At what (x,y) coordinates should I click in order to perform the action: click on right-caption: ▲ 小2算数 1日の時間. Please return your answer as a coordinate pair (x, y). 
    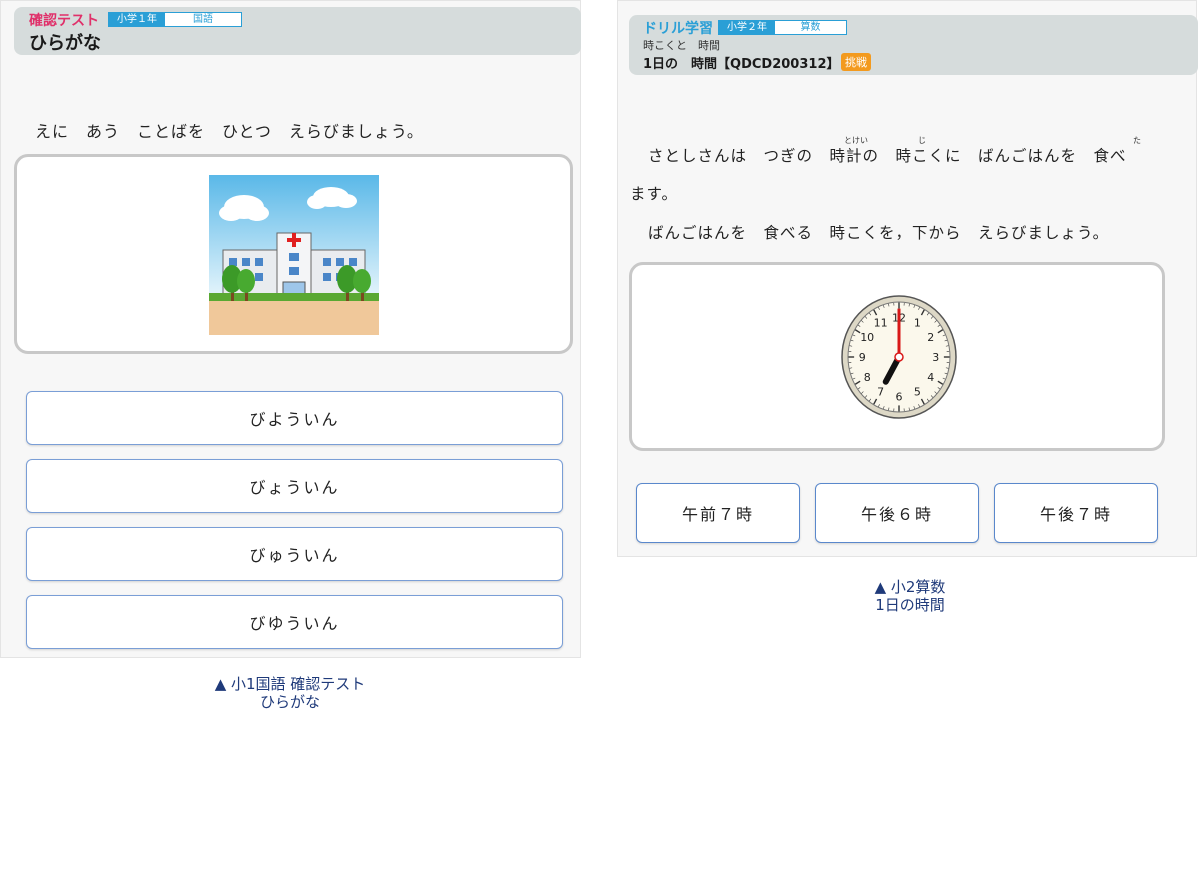
    Looking at the image, I should click on (910, 596).